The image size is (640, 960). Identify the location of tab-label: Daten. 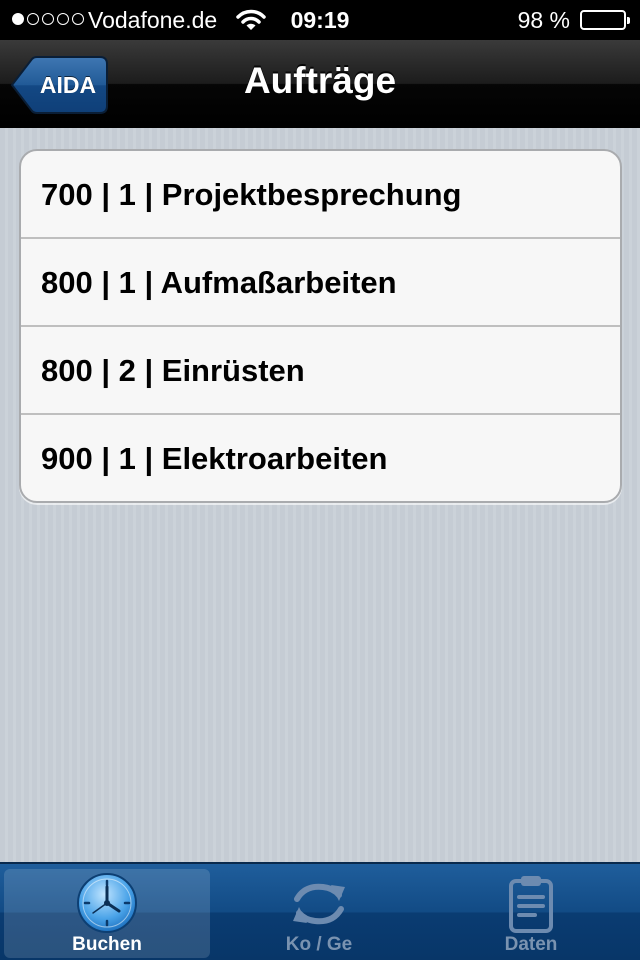
(531, 944).